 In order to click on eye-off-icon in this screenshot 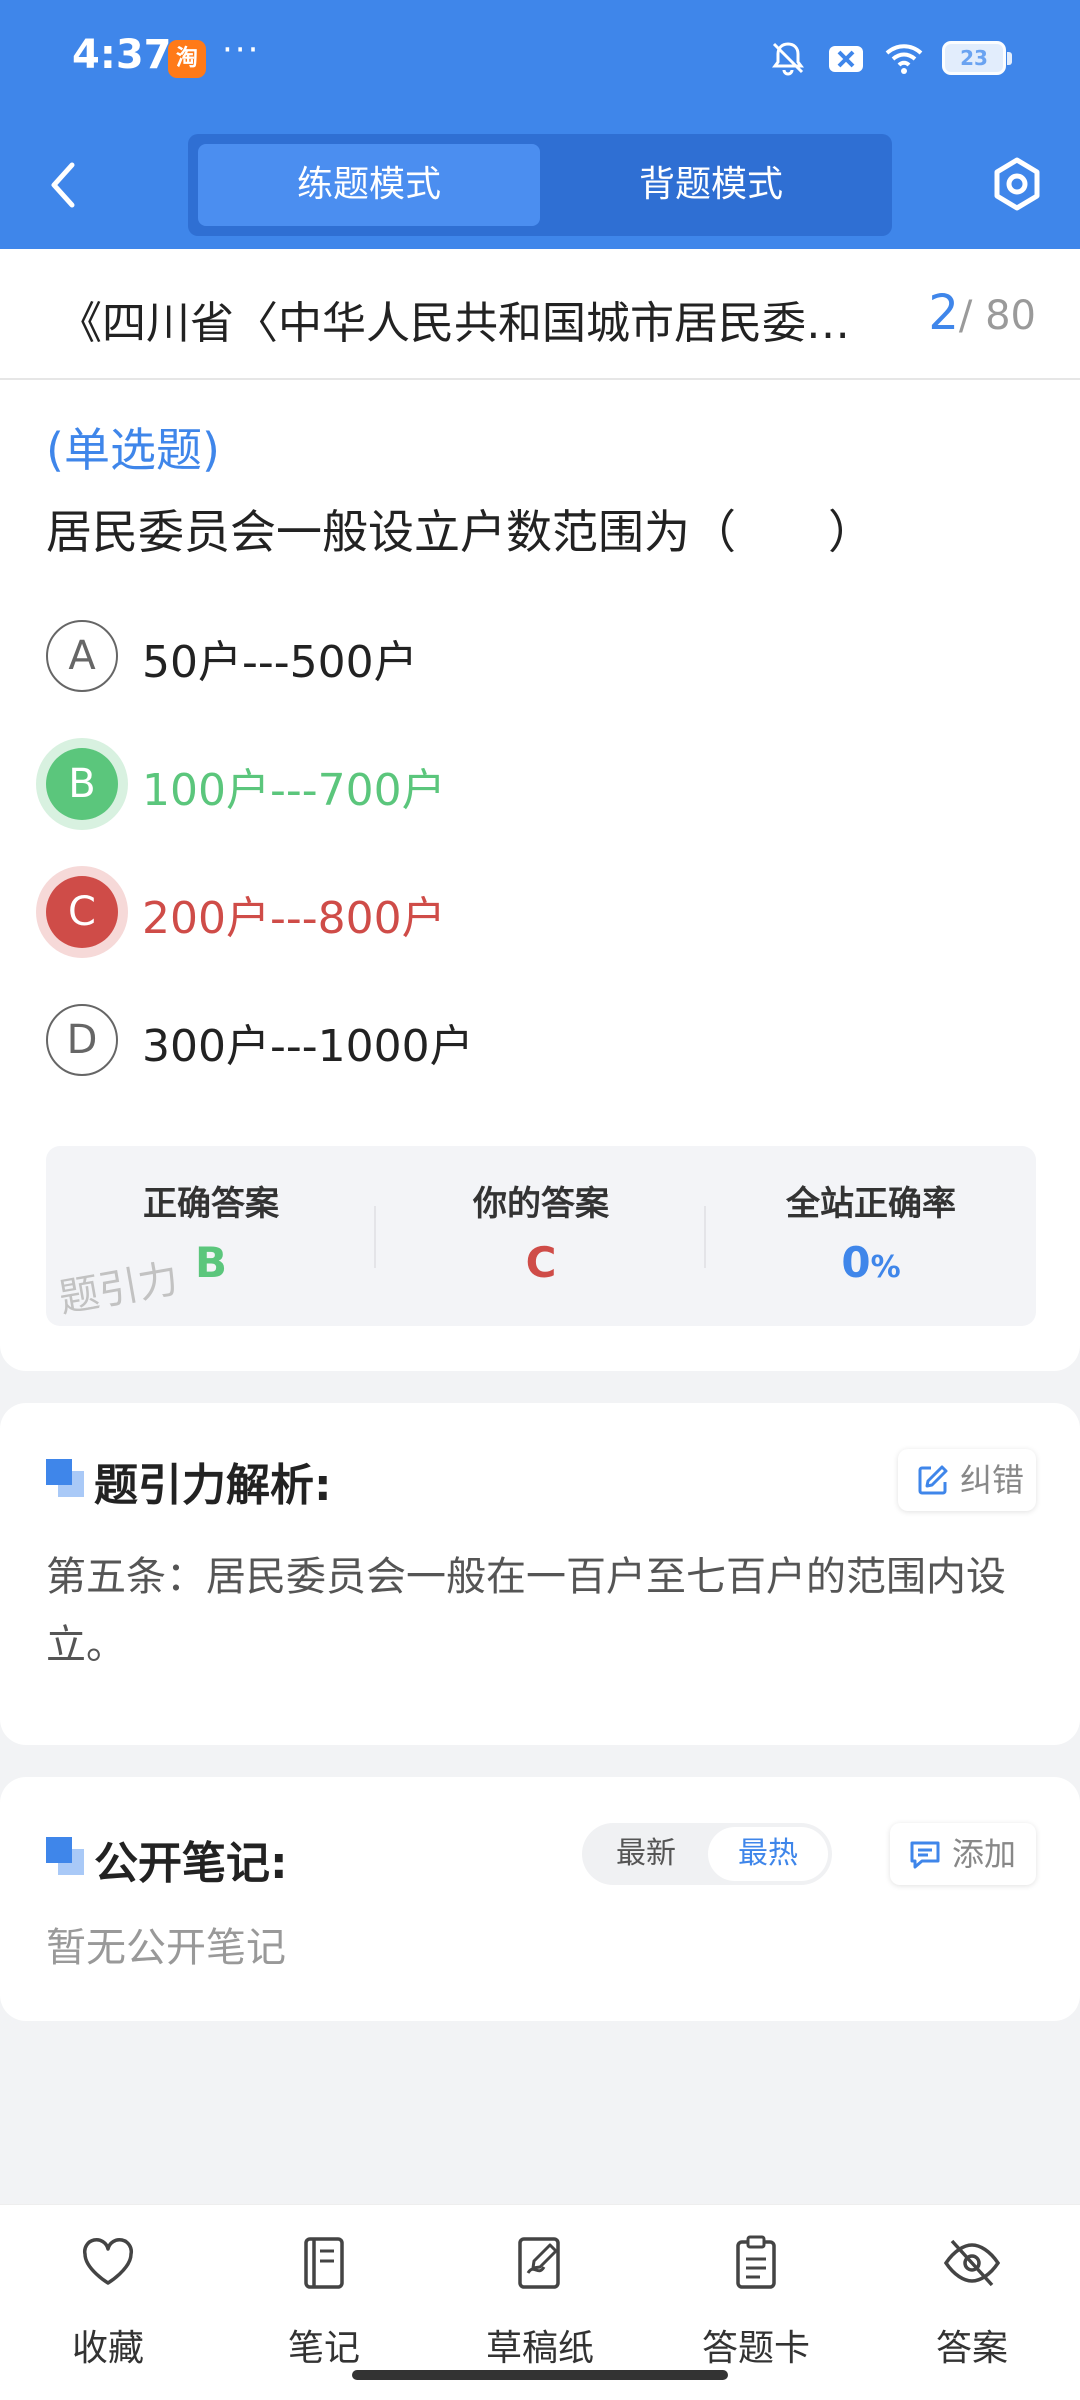, I will do `click(972, 2263)`.